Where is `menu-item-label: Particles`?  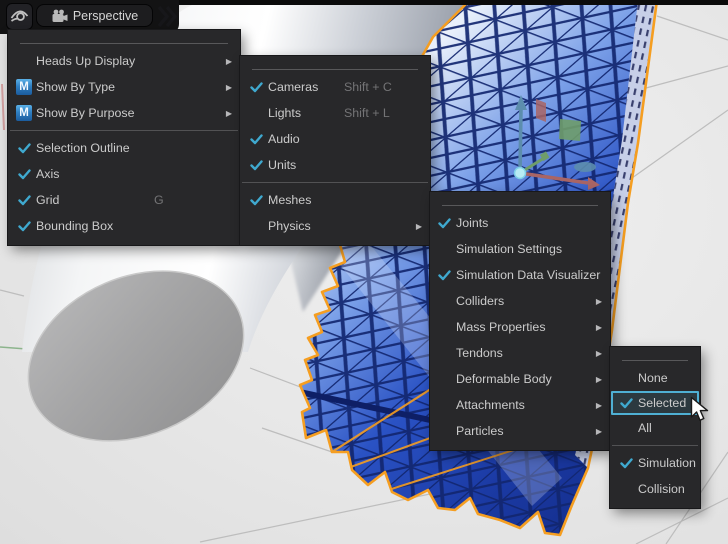
menu-item-label: Particles is located at coordinates (480, 431).